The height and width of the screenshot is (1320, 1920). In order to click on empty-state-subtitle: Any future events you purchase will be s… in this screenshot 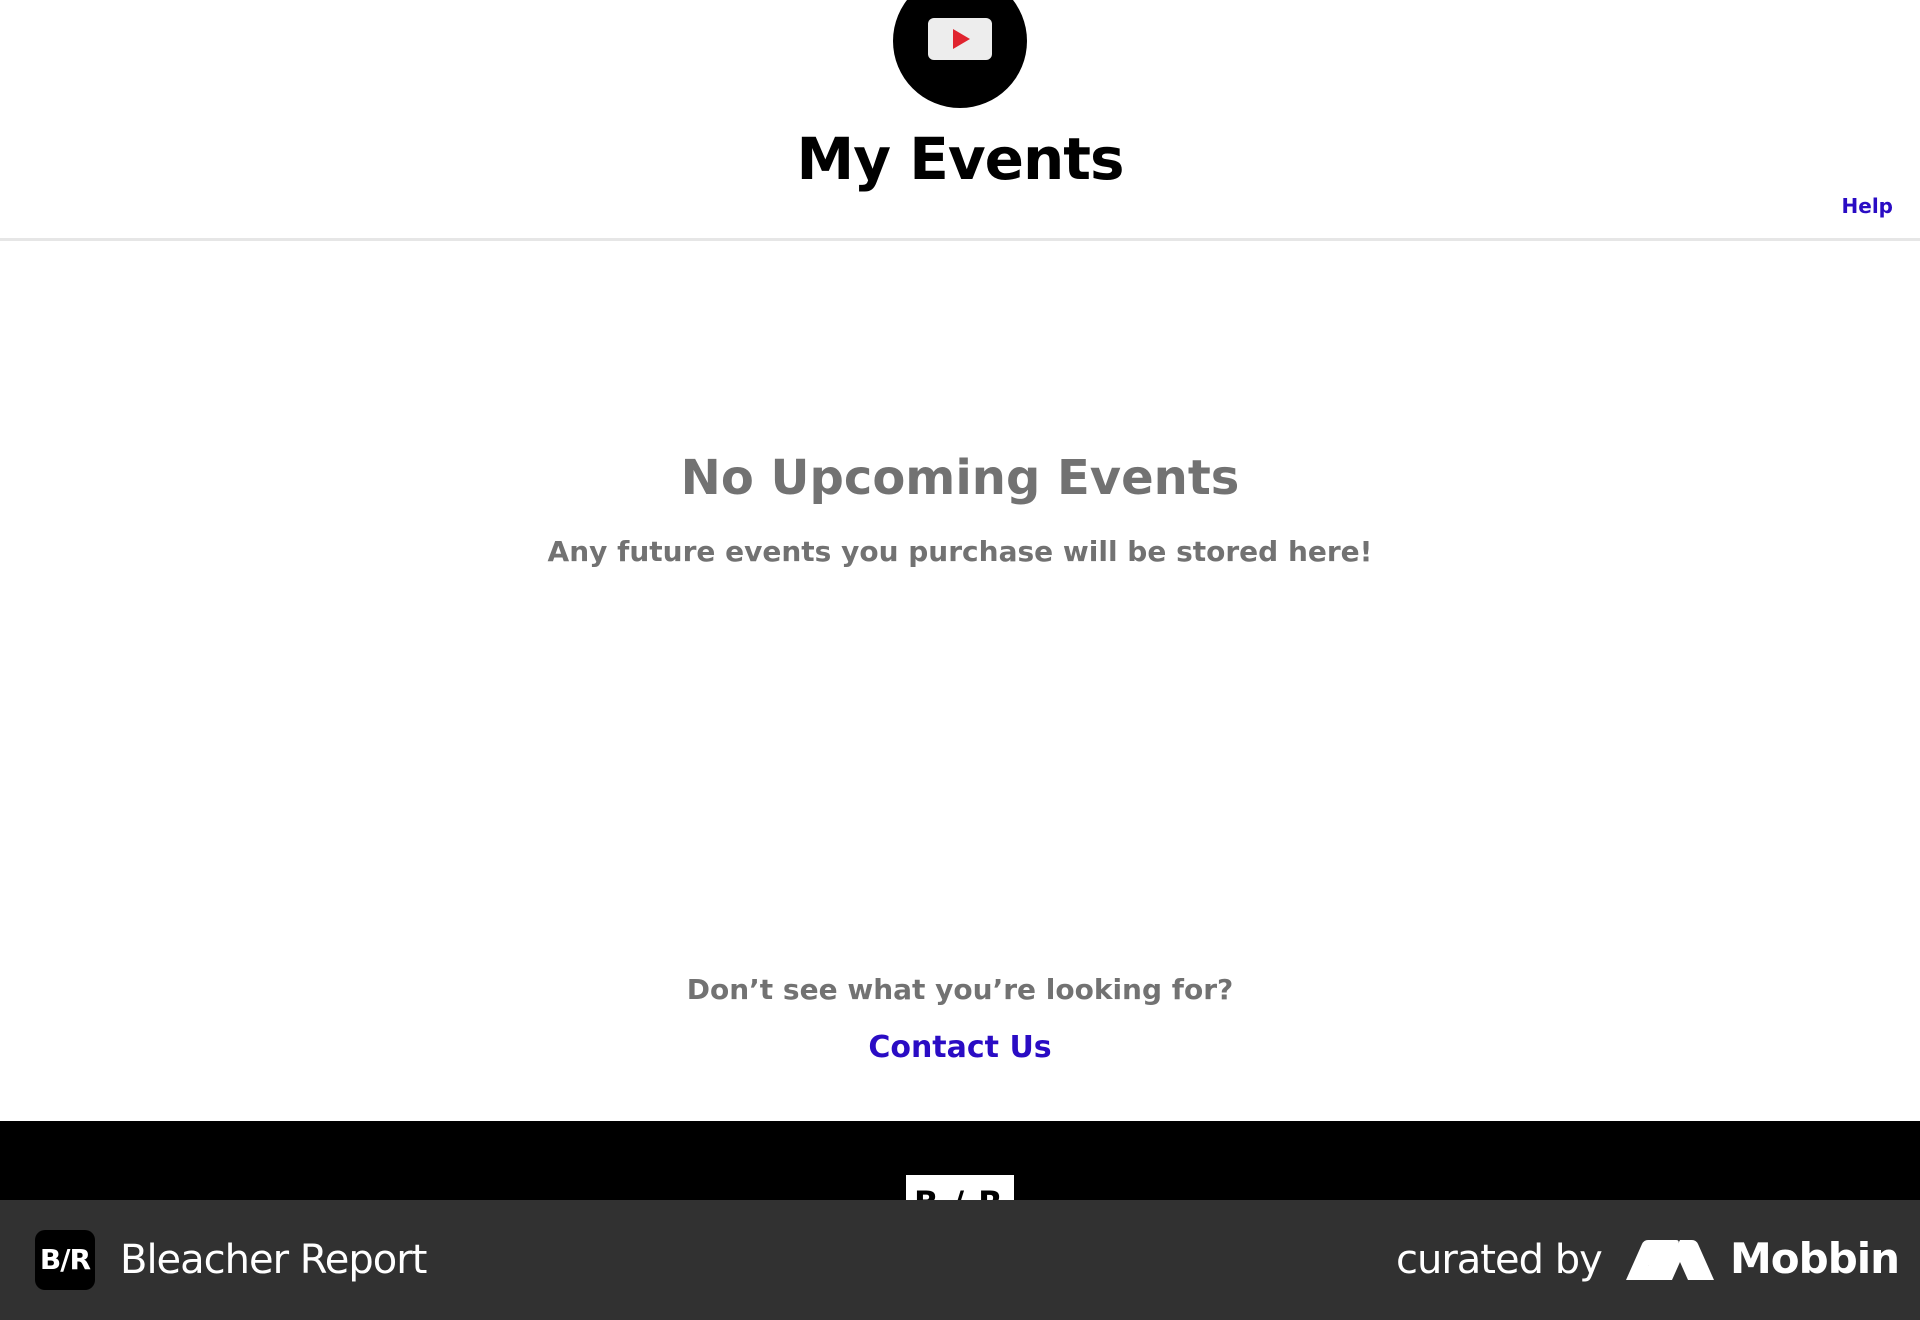, I will do `click(960, 551)`.